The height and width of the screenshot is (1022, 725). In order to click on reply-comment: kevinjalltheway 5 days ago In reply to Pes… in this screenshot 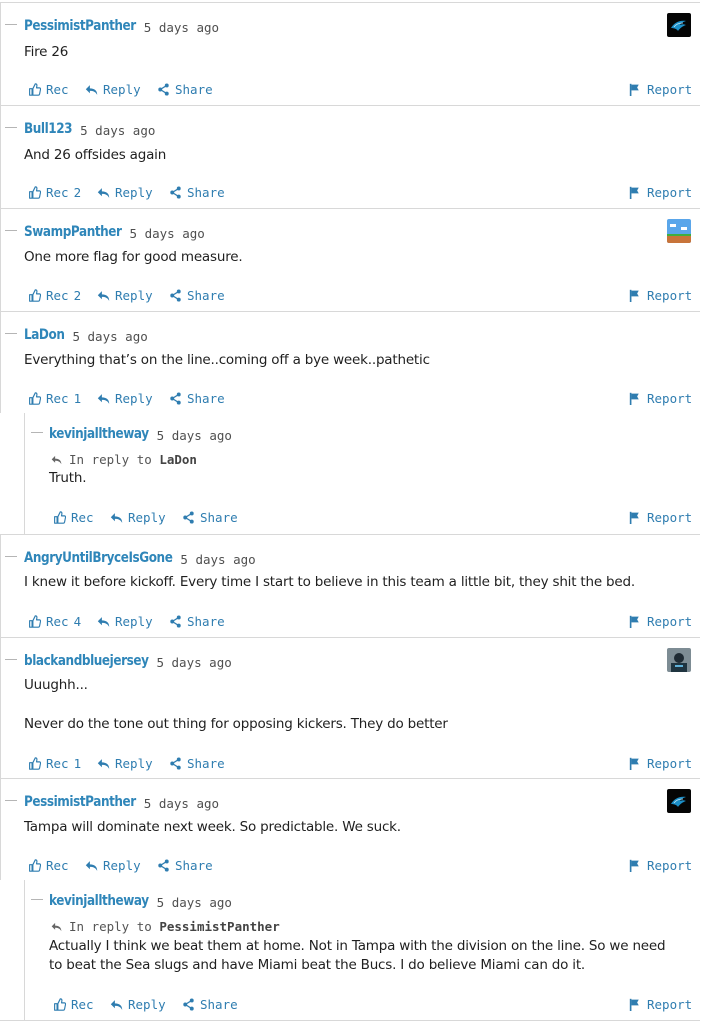, I will do `click(362, 950)`.